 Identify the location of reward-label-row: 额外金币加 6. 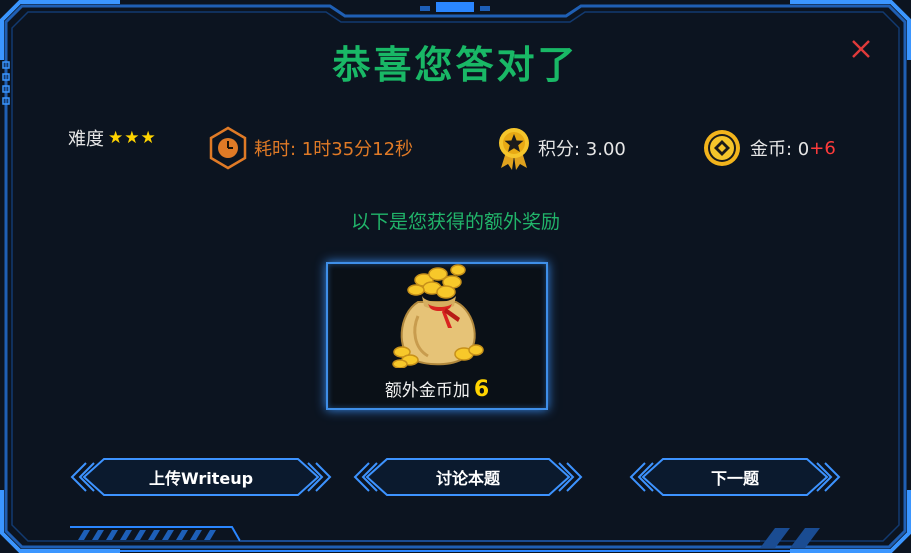
(437, 389).